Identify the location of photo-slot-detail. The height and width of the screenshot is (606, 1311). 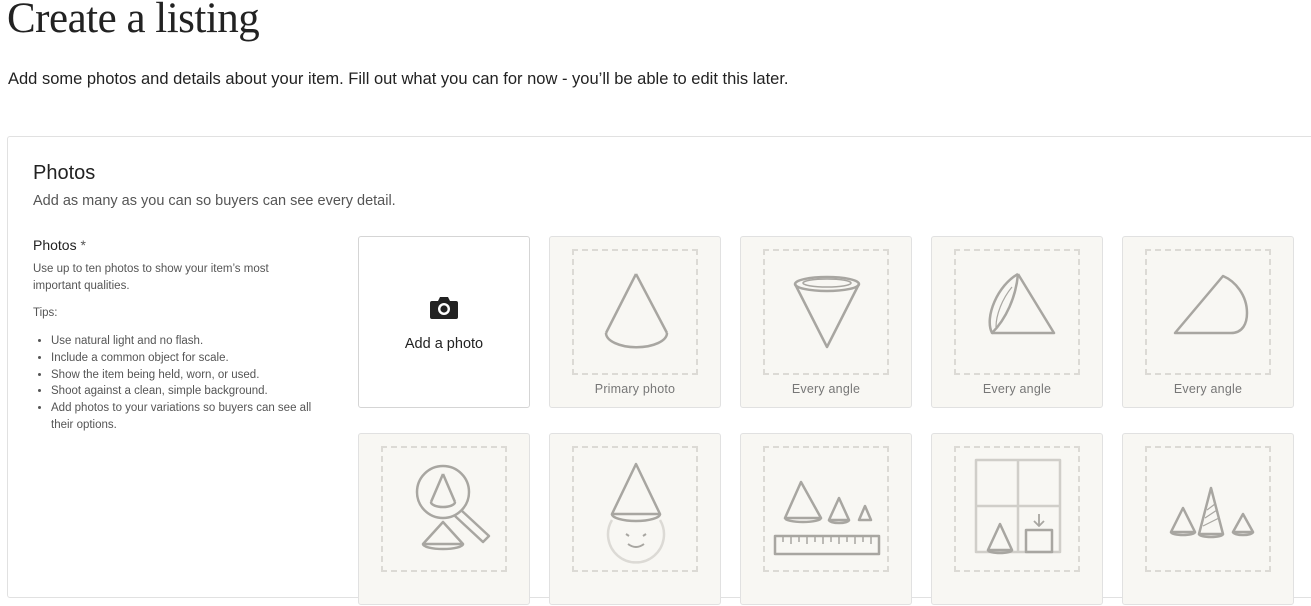
(444, 519).